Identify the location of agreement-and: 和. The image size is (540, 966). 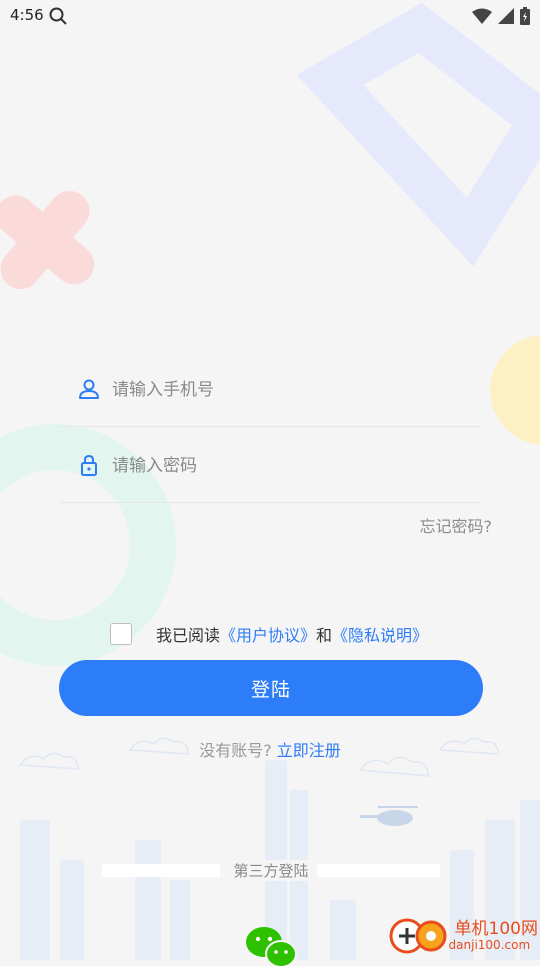
(324, 635).